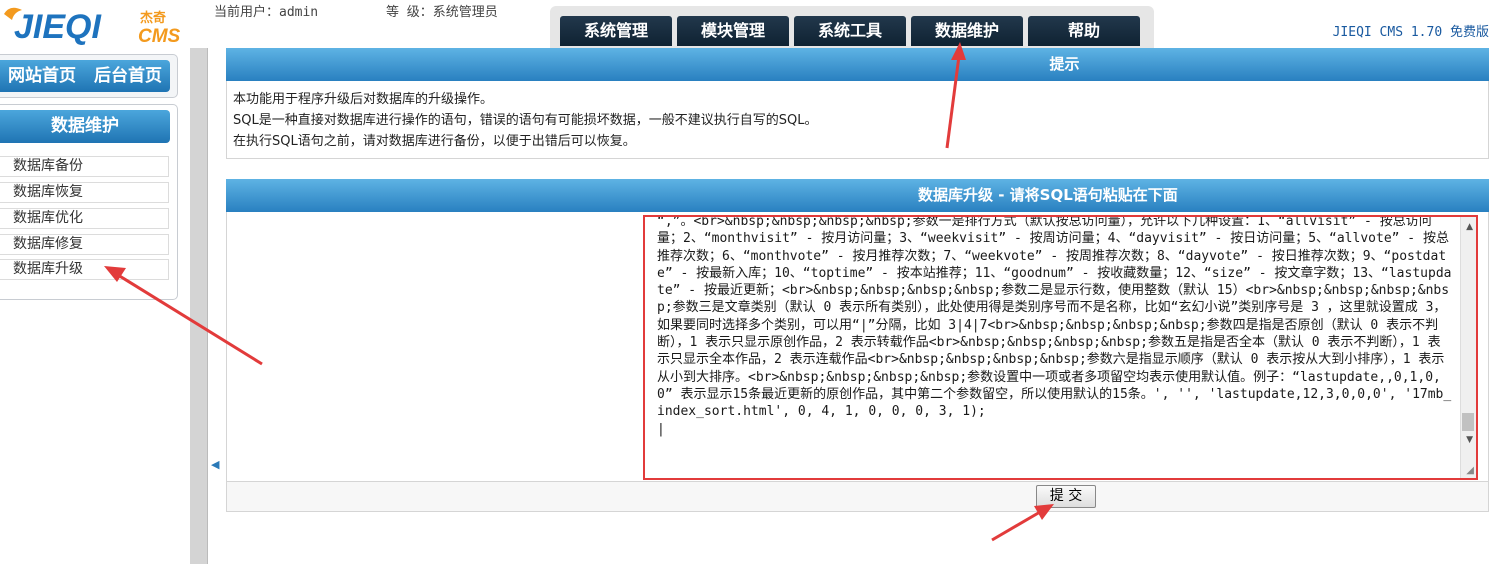 Image resolution: width=1489 pixels, height=564 pixels. What do you see at coordinates (58, 27) in the screenshot?
I see `svg-text: JIEQI` at bounding box center [58, 27].